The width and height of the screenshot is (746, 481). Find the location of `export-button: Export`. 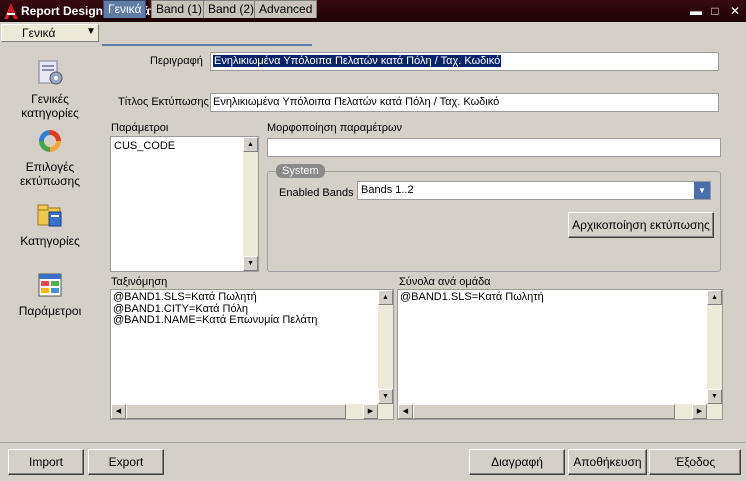

export-button: Export is located at coordinates (126, 462).